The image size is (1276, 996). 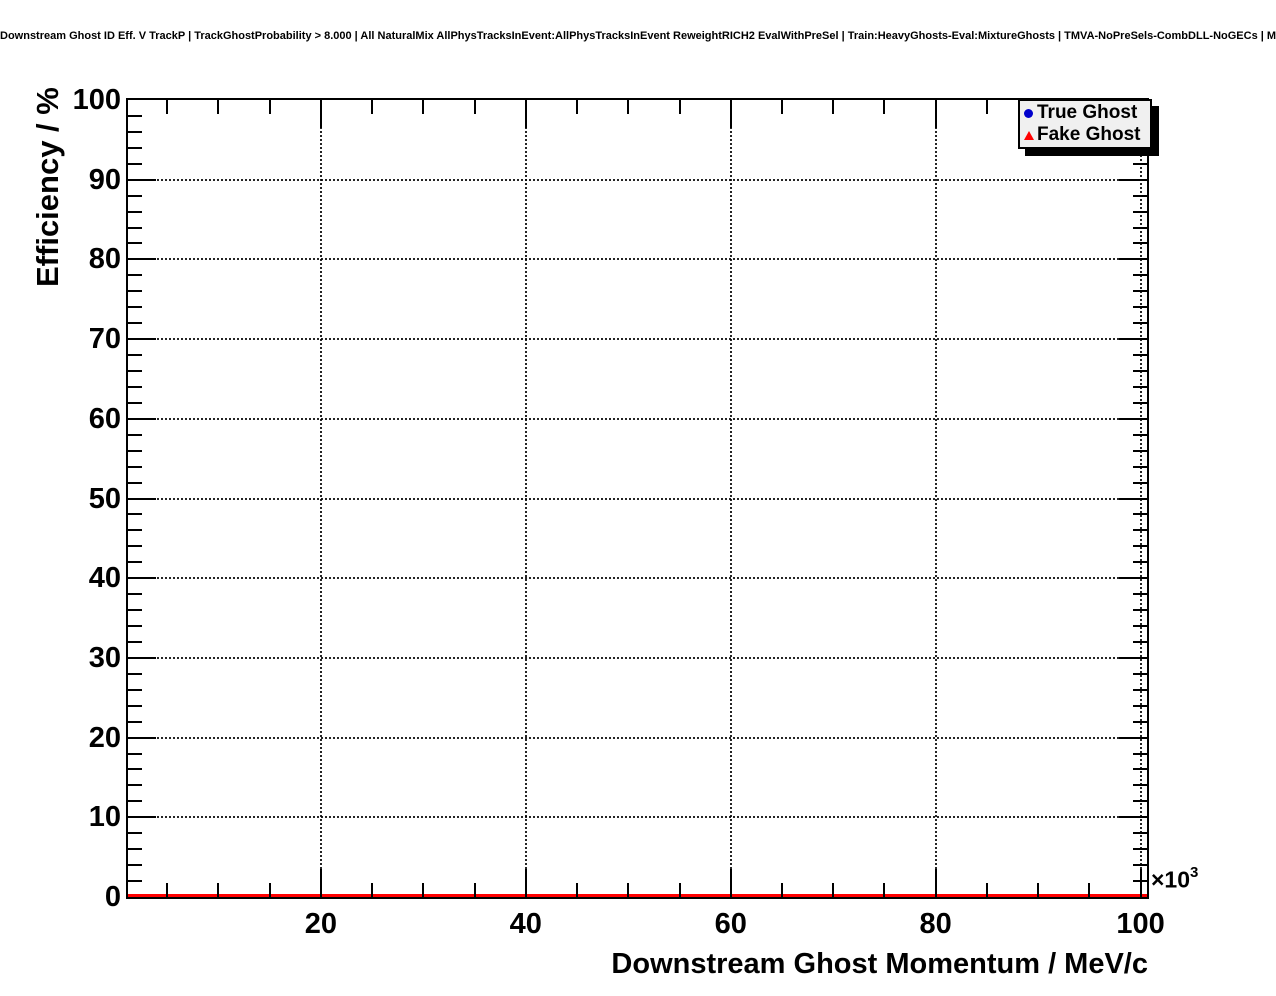 I want to click on legend-entry-fake-ghost: Fake Ghost, so click(x=1085, y=135).